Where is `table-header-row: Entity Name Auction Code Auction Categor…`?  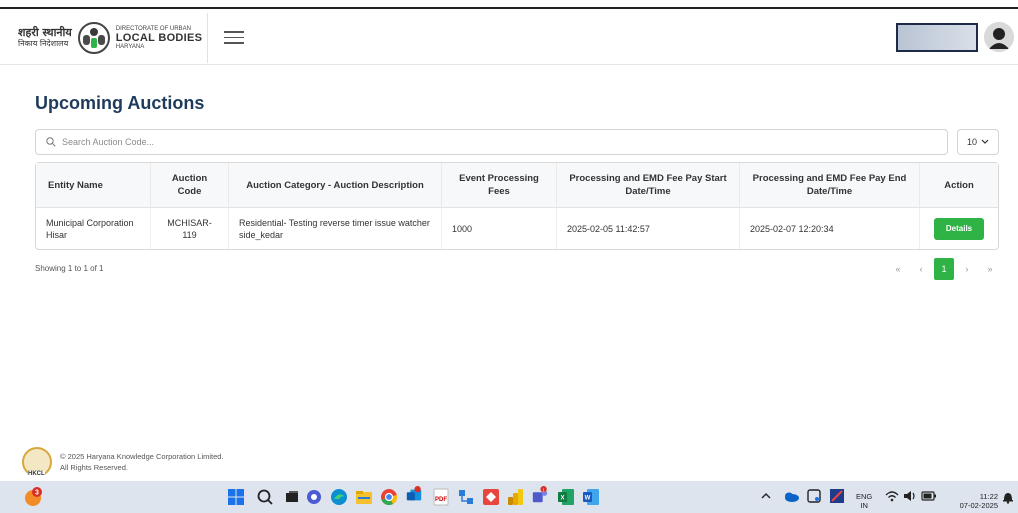
table-header-row: Entity Name Auction Code Auction Categor… is located at coordinates (517, 185).